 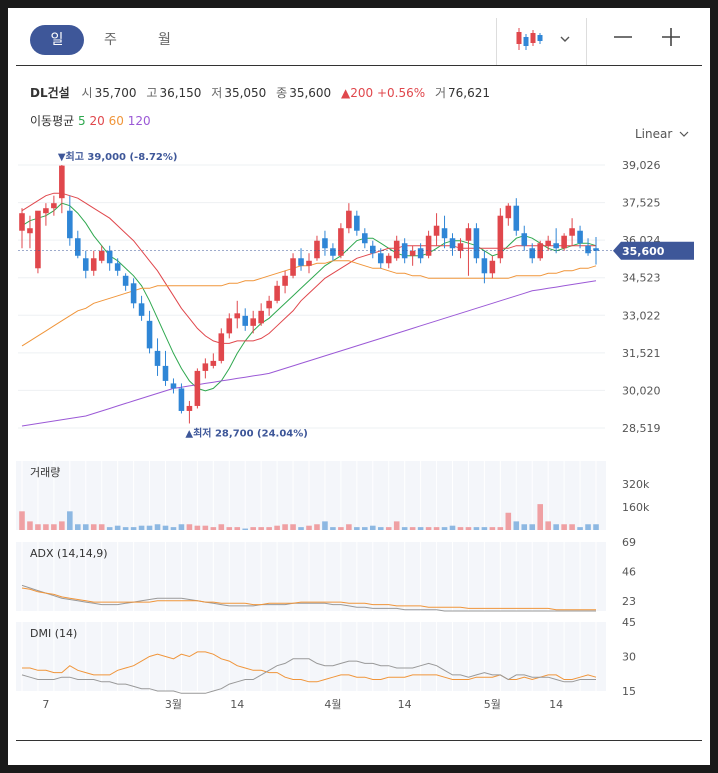 I want to click on footer-border, so click(x=359, y=740).